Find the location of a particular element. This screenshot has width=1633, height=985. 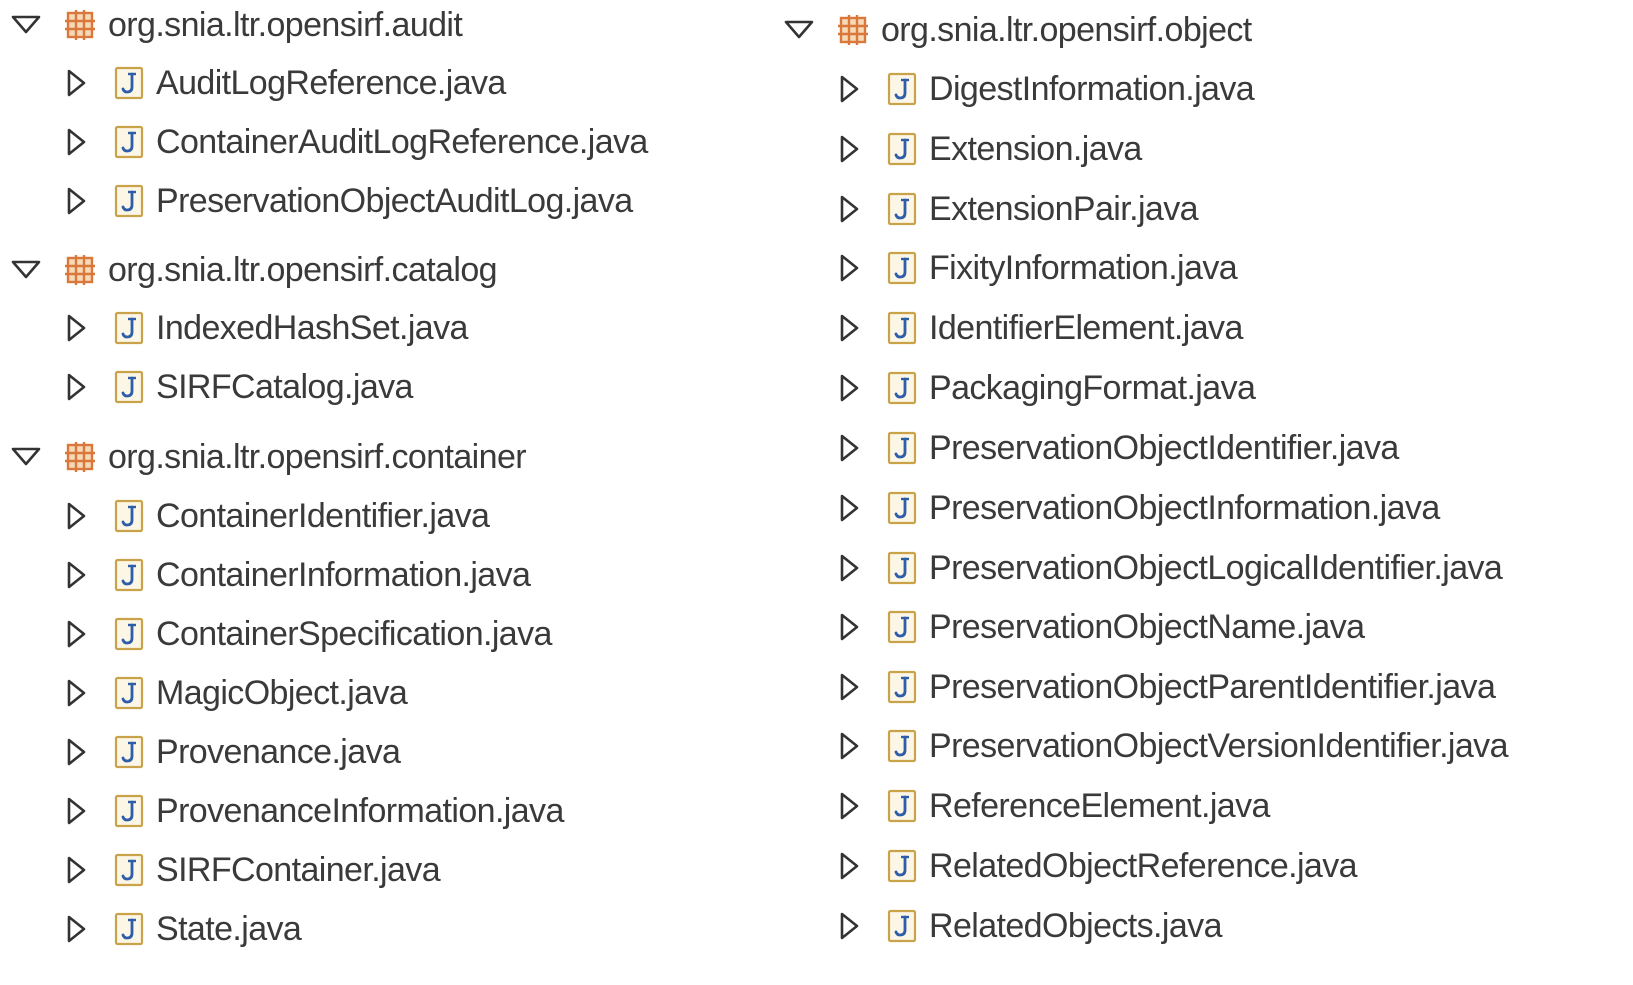

tree-file-node: PreservationObjectLogicalIdentifier.java is located at coordinates (1138, 568).